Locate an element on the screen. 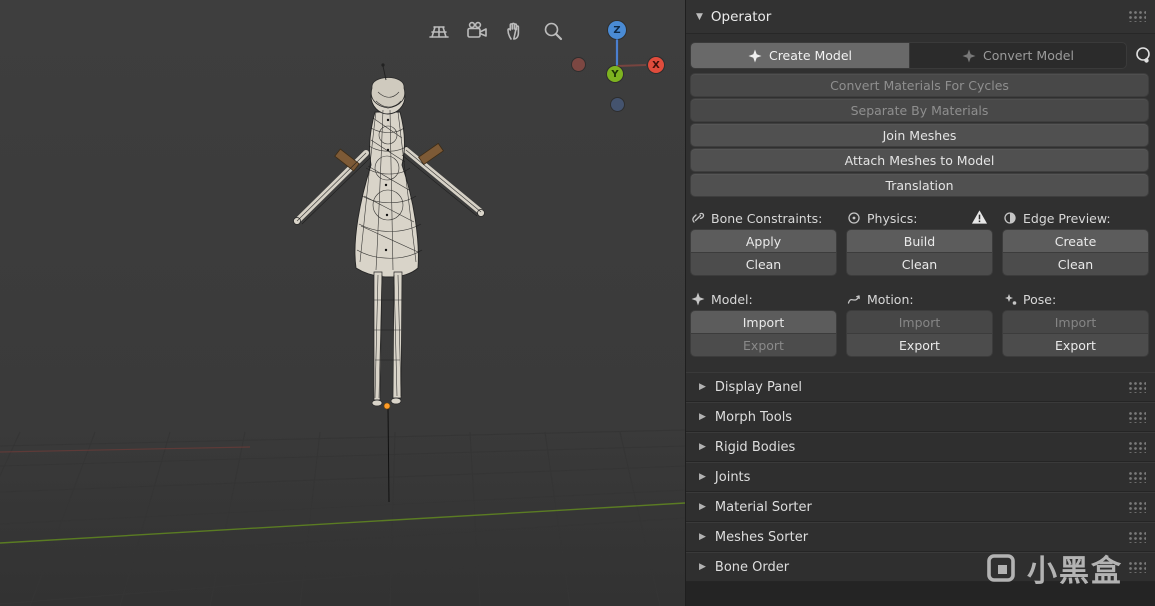  edge-preview-group: Edge Preview: Create Clean is located at coordinates (1075, 241).